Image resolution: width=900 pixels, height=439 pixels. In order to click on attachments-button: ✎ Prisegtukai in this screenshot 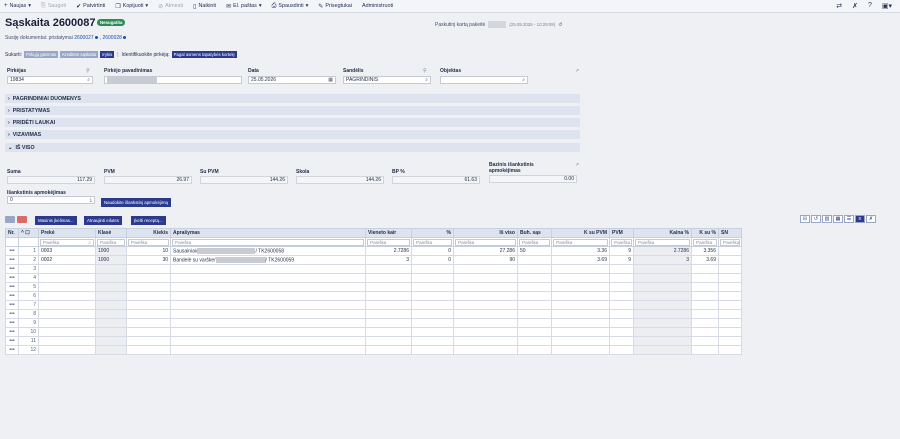, I will do `click(335, 6)`.